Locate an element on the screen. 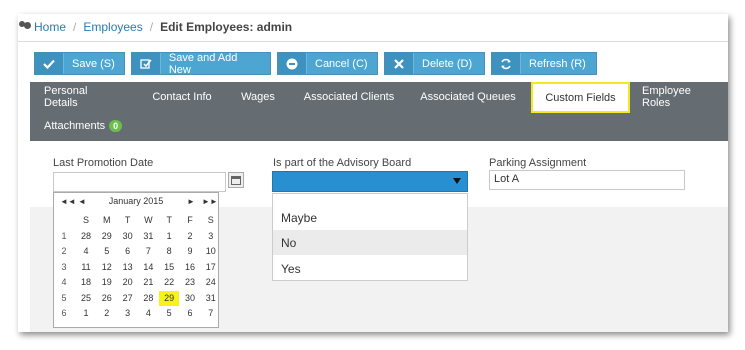  save-and-add-new-button: Save and Add New is located at coordinates (201, 64).